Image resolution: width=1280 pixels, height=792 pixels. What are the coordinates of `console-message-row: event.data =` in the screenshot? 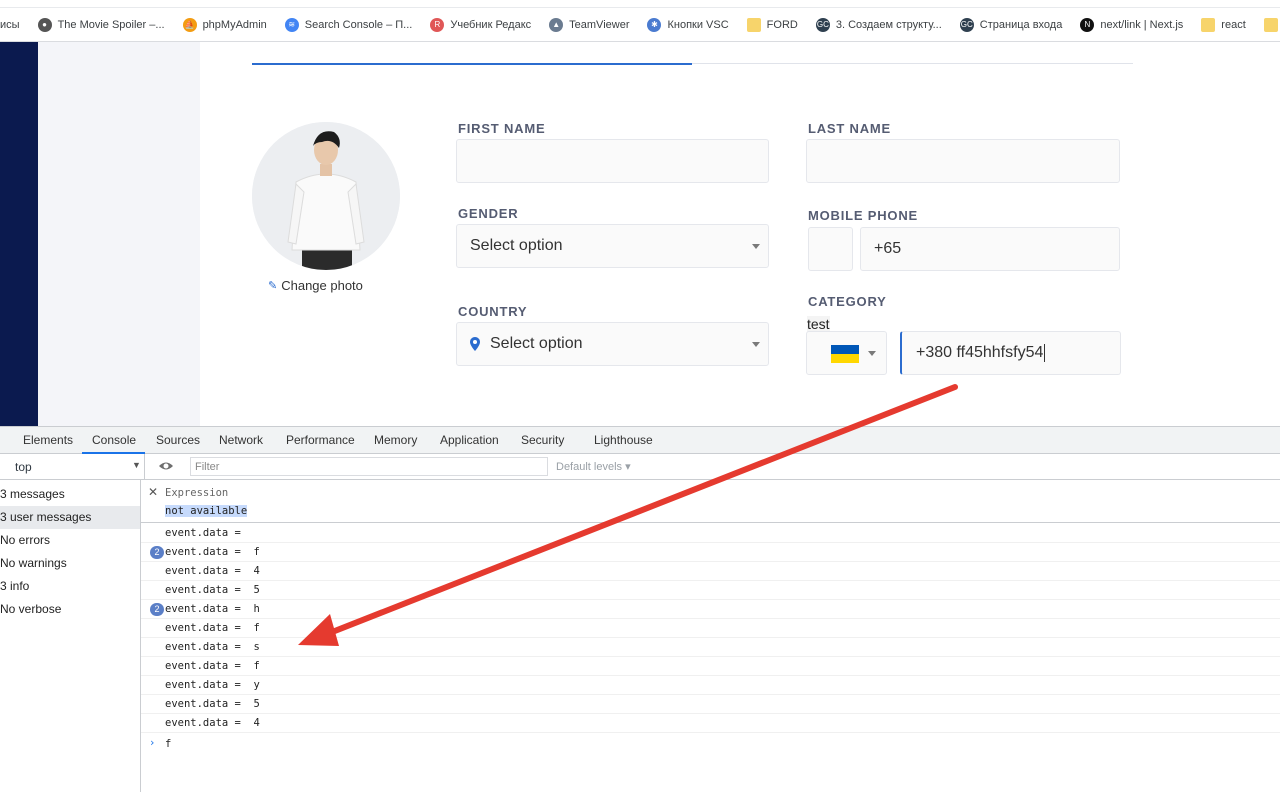 It's located at (710, 533).